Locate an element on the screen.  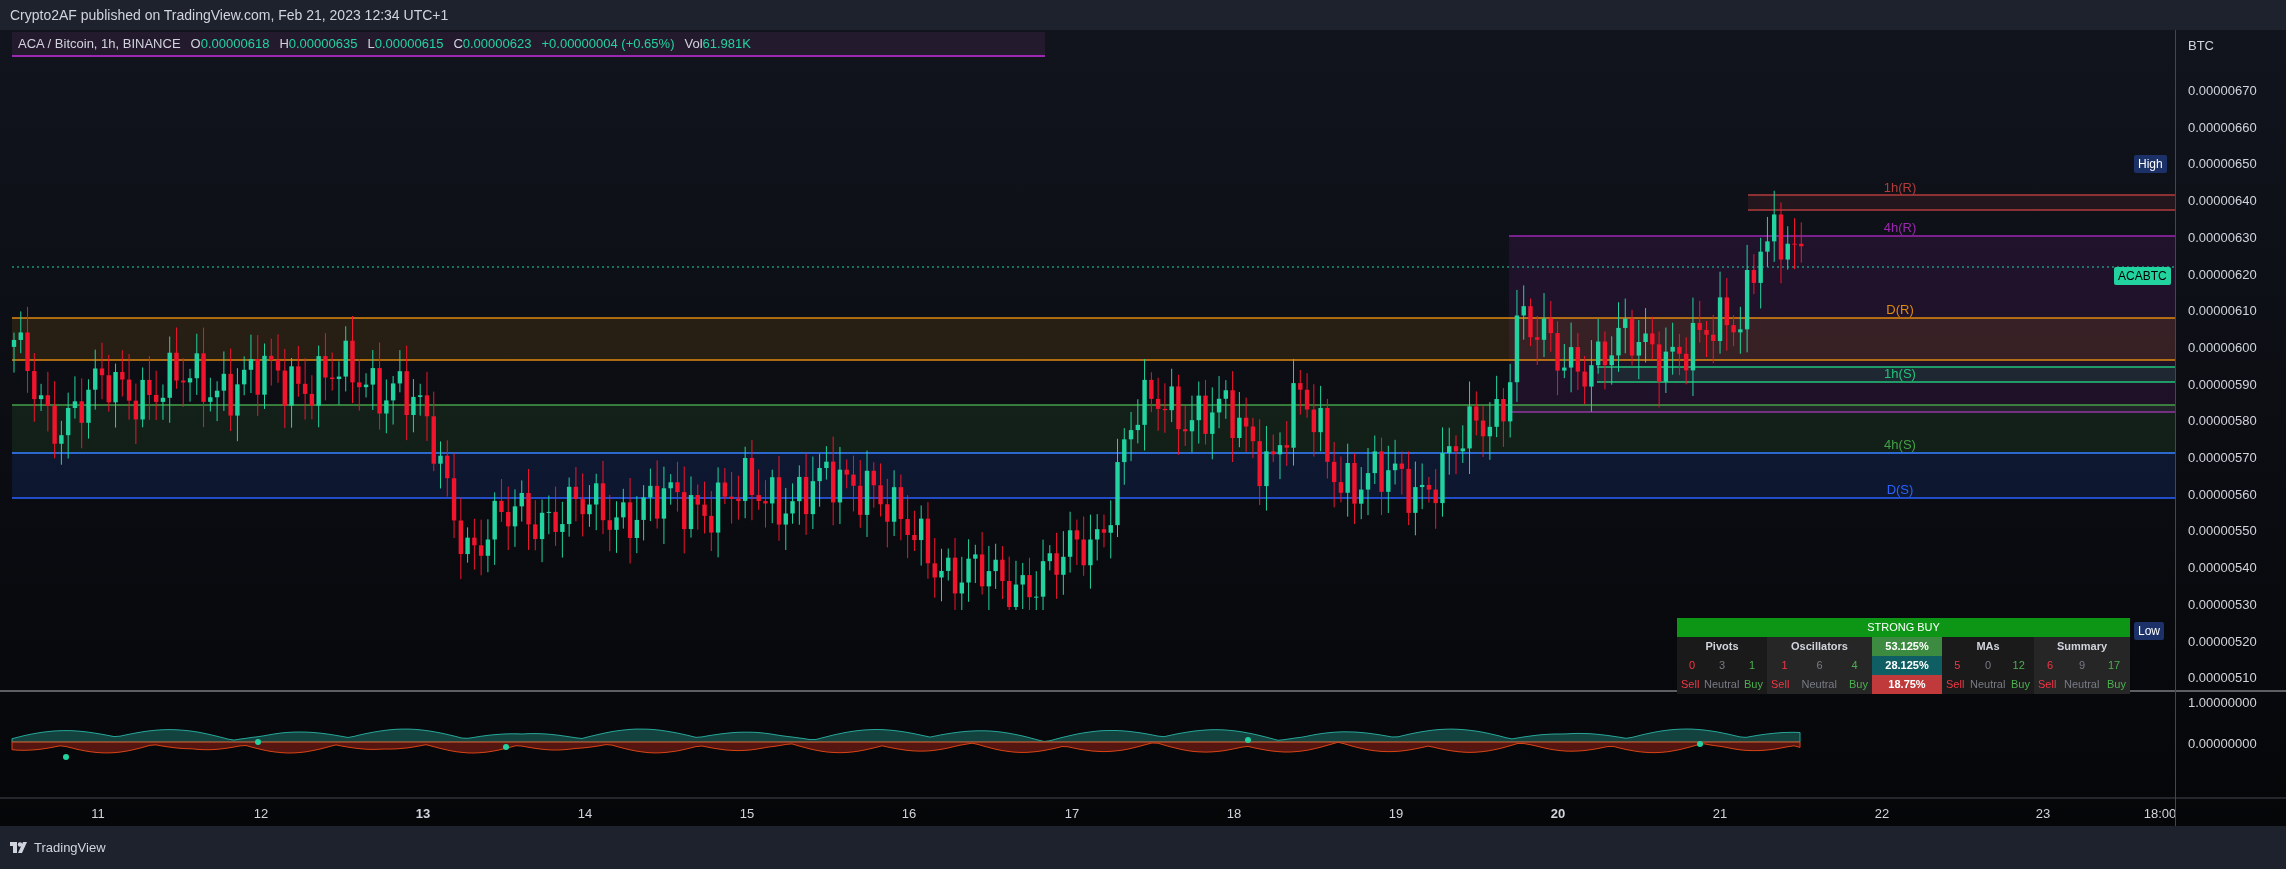
time-label: 16 is located at coordinates (909, 813).